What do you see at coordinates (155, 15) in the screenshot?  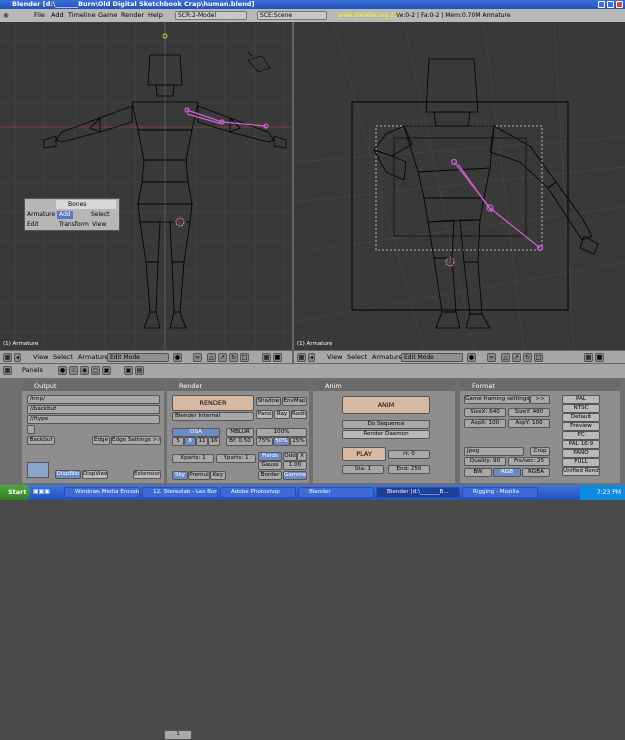 I see `menu-help: Help` at bounding box center [155, 15].